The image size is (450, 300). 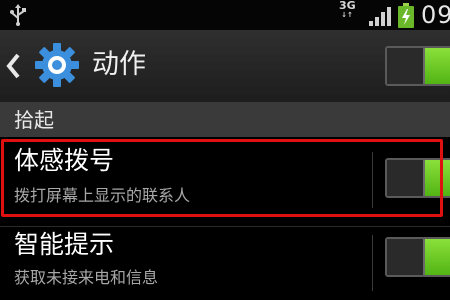 I want to click on page-title: 动作, so click(x=119, y=64).